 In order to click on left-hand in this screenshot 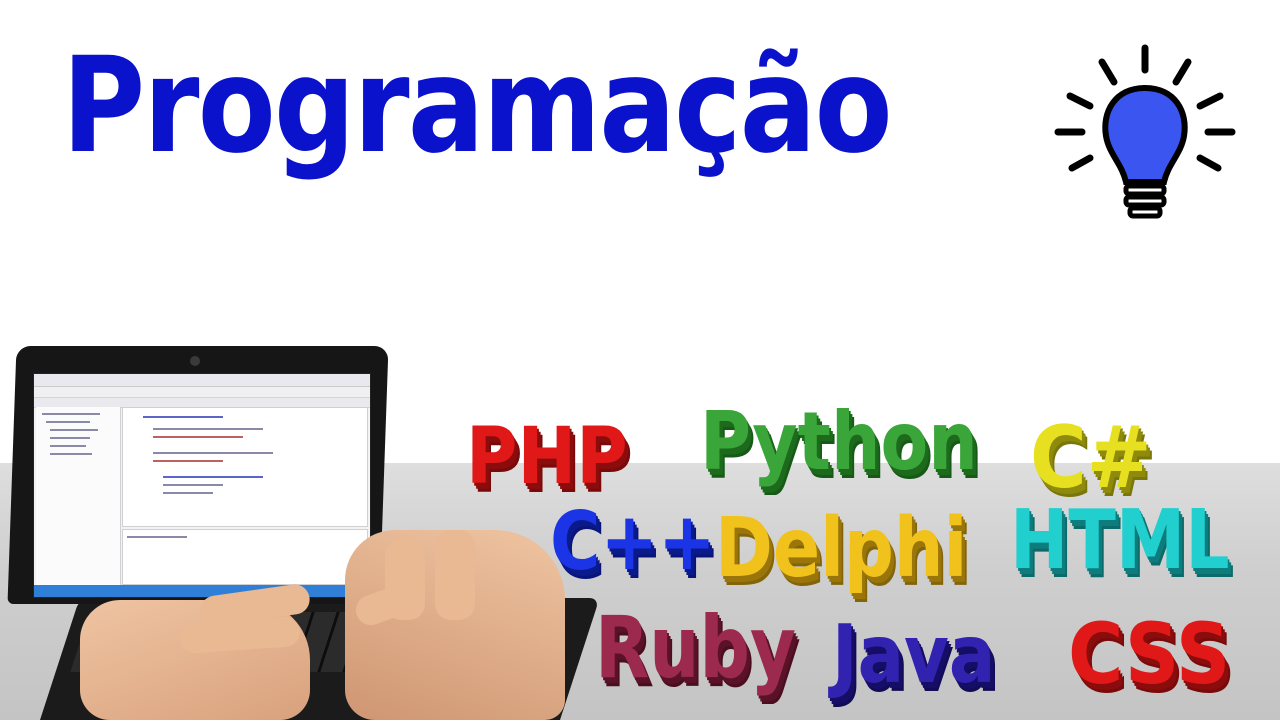, I will do `click(196, 651)`.